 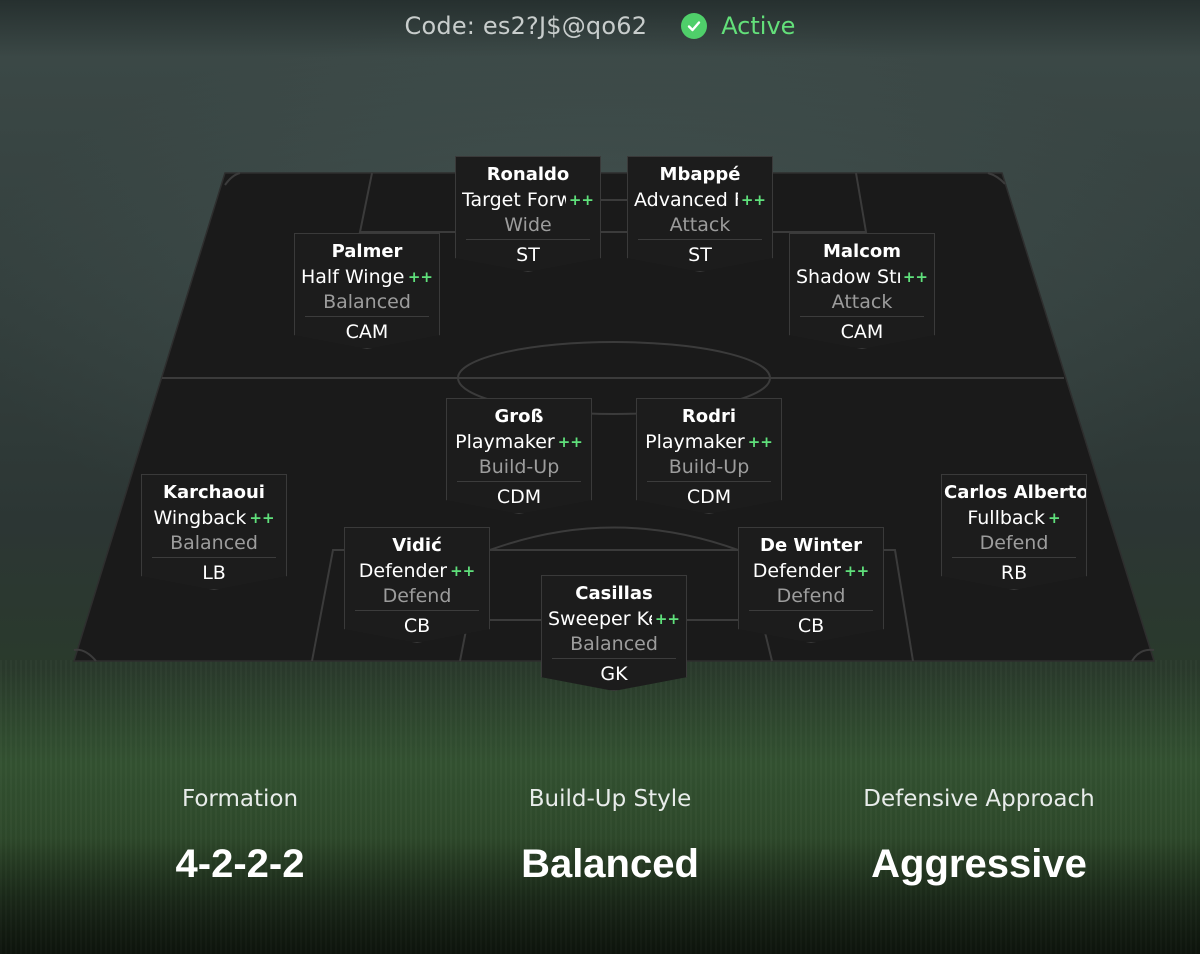 What do you see at coordinates (686, 200) in the screenshot?
I see `player-role: Advanced Forward` at bounding box center [686, 200].